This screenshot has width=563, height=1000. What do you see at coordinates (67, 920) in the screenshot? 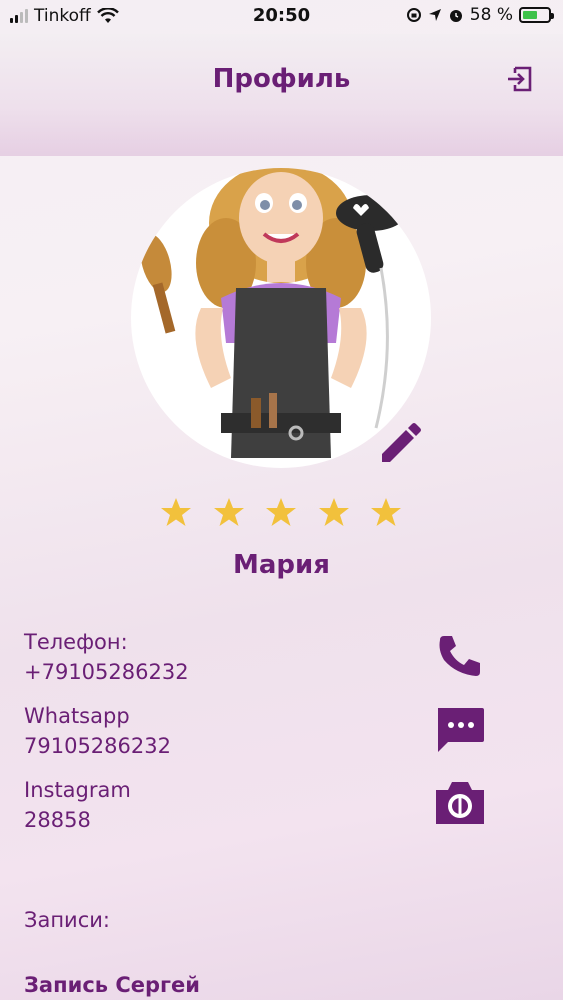
I see `records-label: Записи:` at bounding box center [67, 920].